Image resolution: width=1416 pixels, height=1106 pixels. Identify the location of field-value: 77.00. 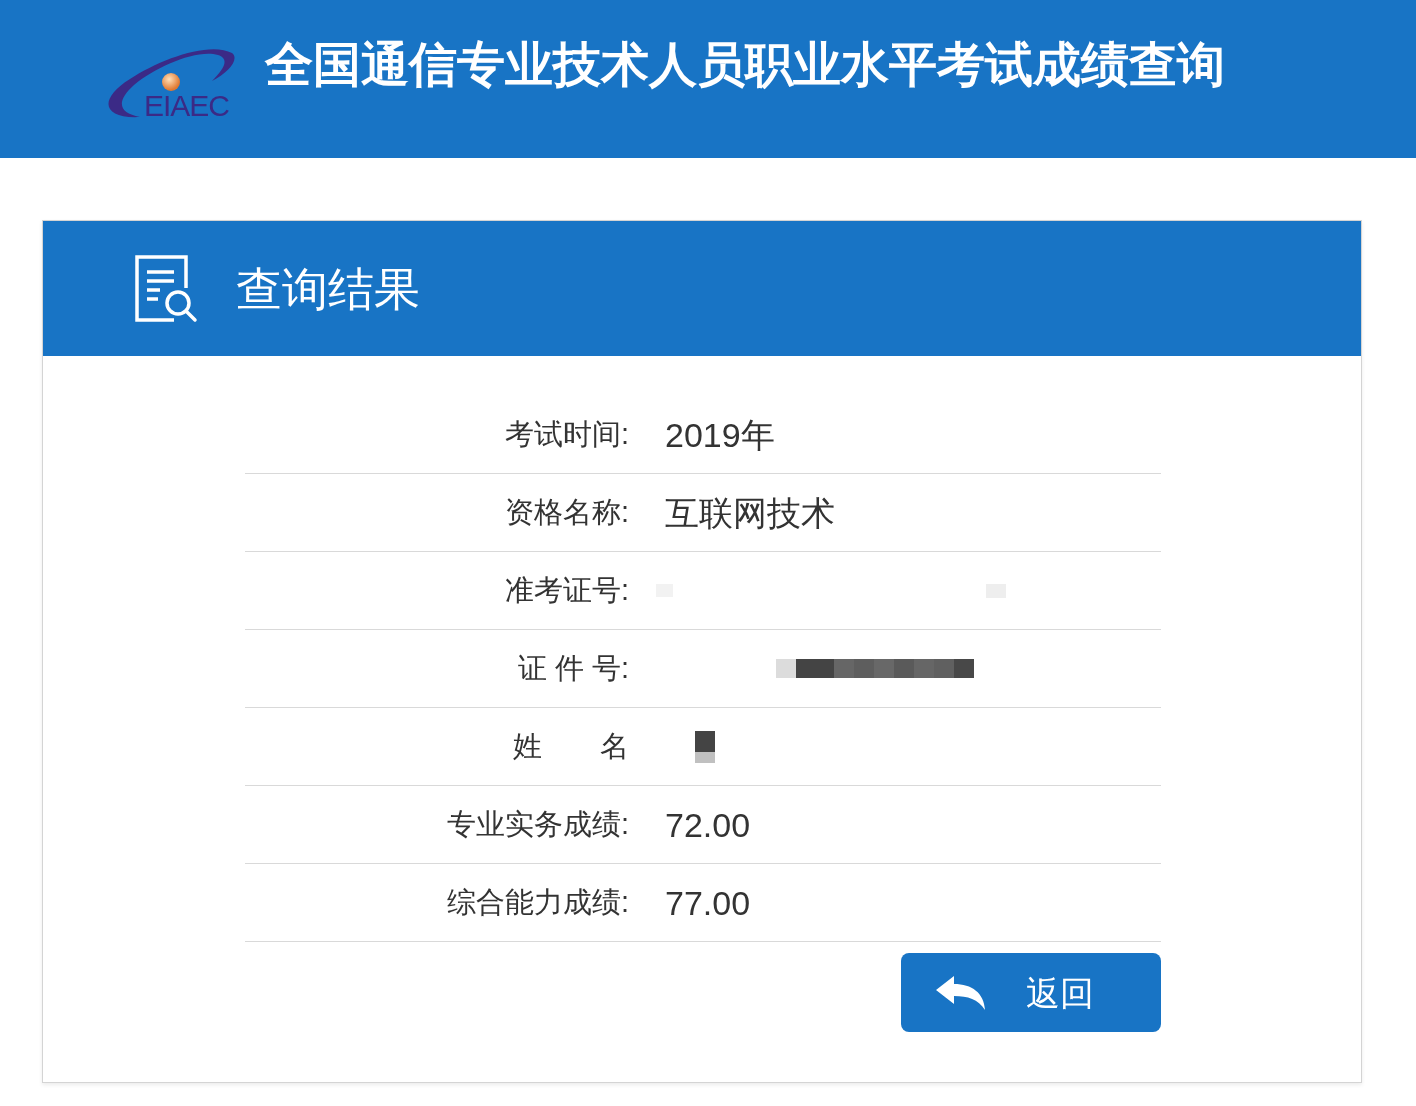
(708, 902).